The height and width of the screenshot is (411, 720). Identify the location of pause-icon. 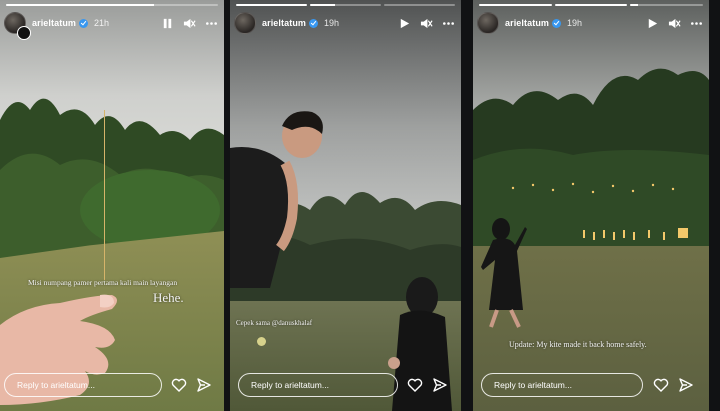
(167, 23).